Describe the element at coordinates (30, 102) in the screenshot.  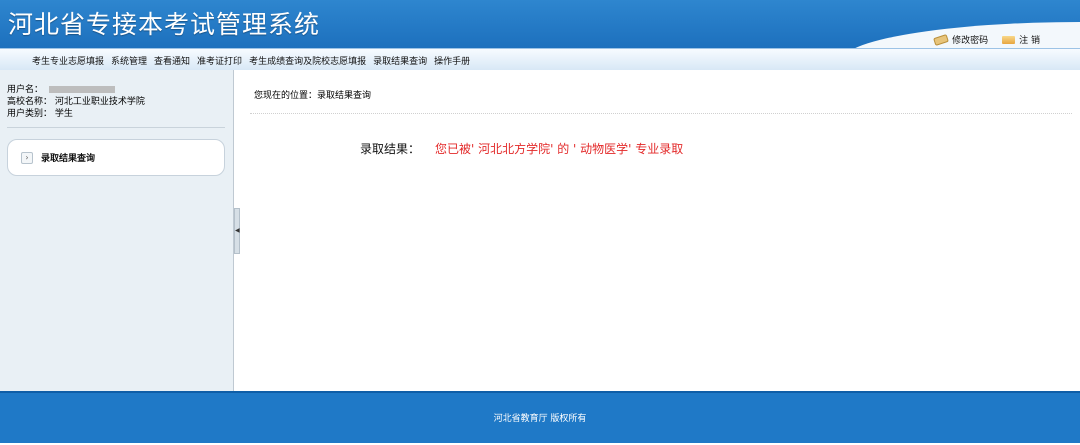
I see `school-label: 高校名称：` at that location.